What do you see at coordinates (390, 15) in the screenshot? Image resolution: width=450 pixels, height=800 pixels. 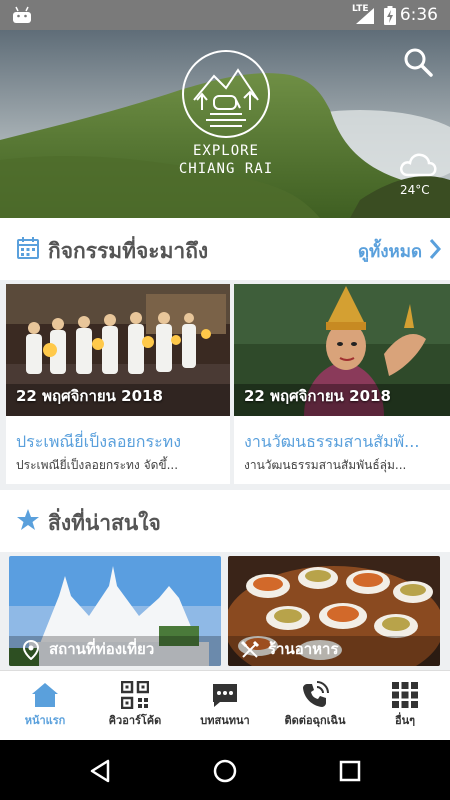 I see `battery-charging-icon` at bounding box center [390, 15].